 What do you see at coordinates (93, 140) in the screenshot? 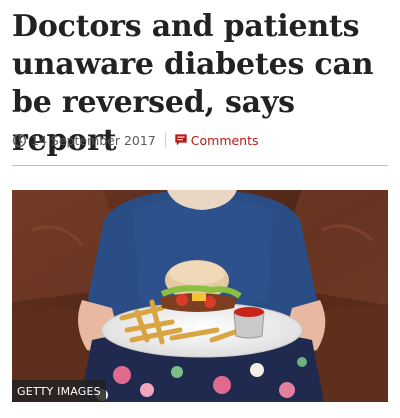
I see `article-date: 14 September 2017` at bounding box center [93, 140].